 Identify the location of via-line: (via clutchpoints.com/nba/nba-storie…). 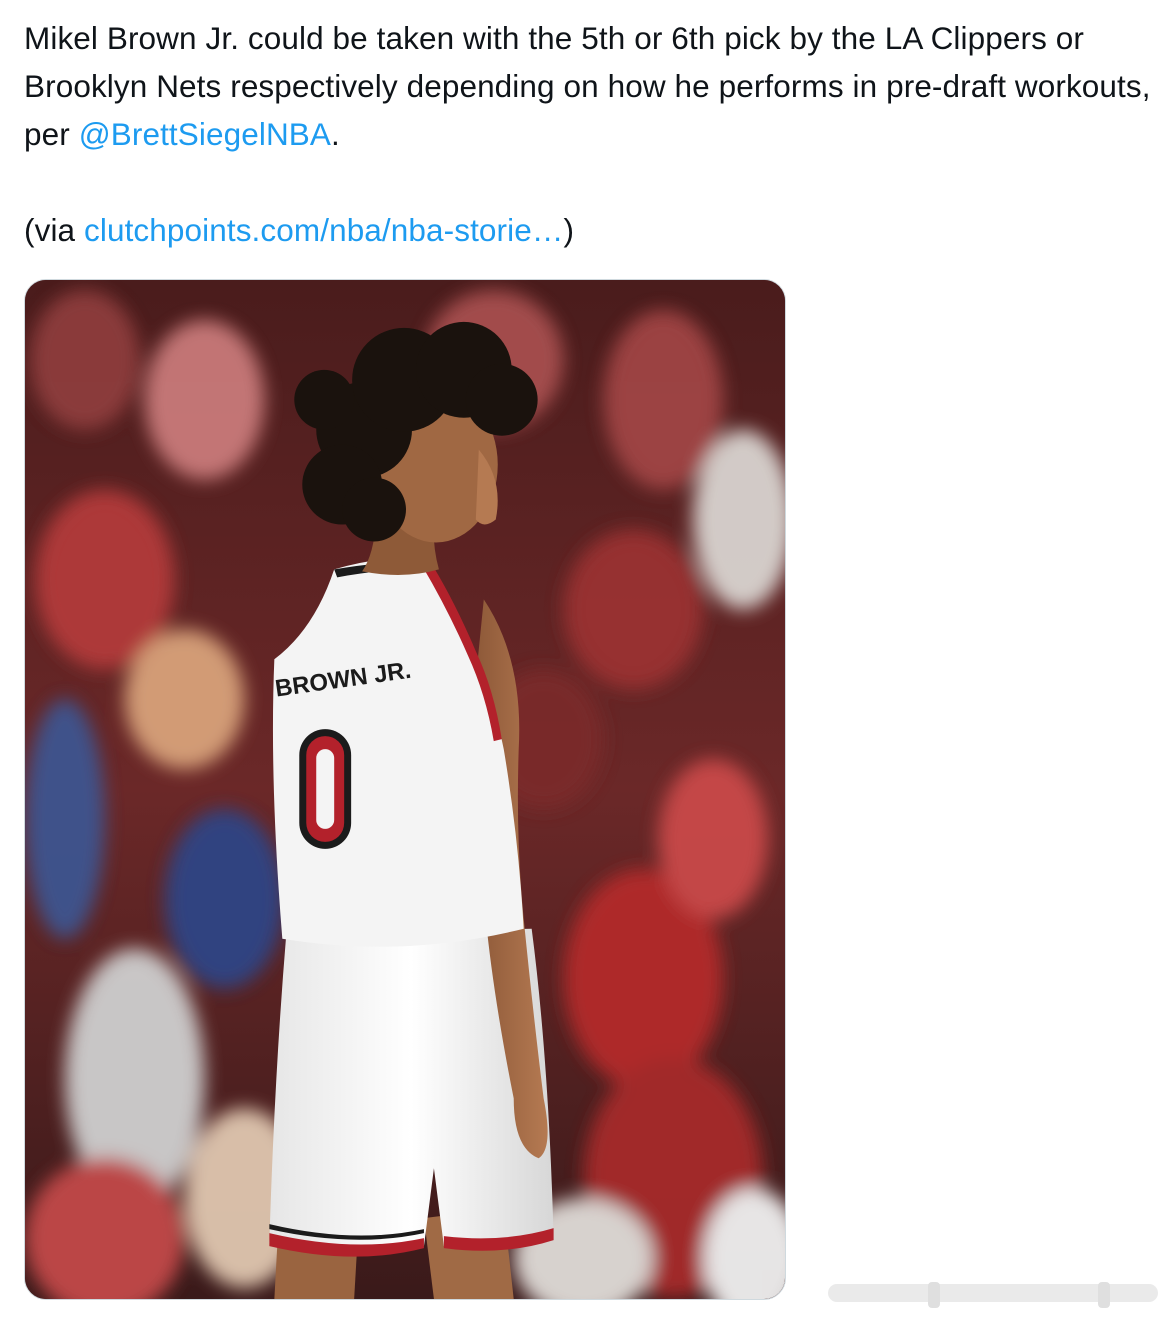
(589, 230).